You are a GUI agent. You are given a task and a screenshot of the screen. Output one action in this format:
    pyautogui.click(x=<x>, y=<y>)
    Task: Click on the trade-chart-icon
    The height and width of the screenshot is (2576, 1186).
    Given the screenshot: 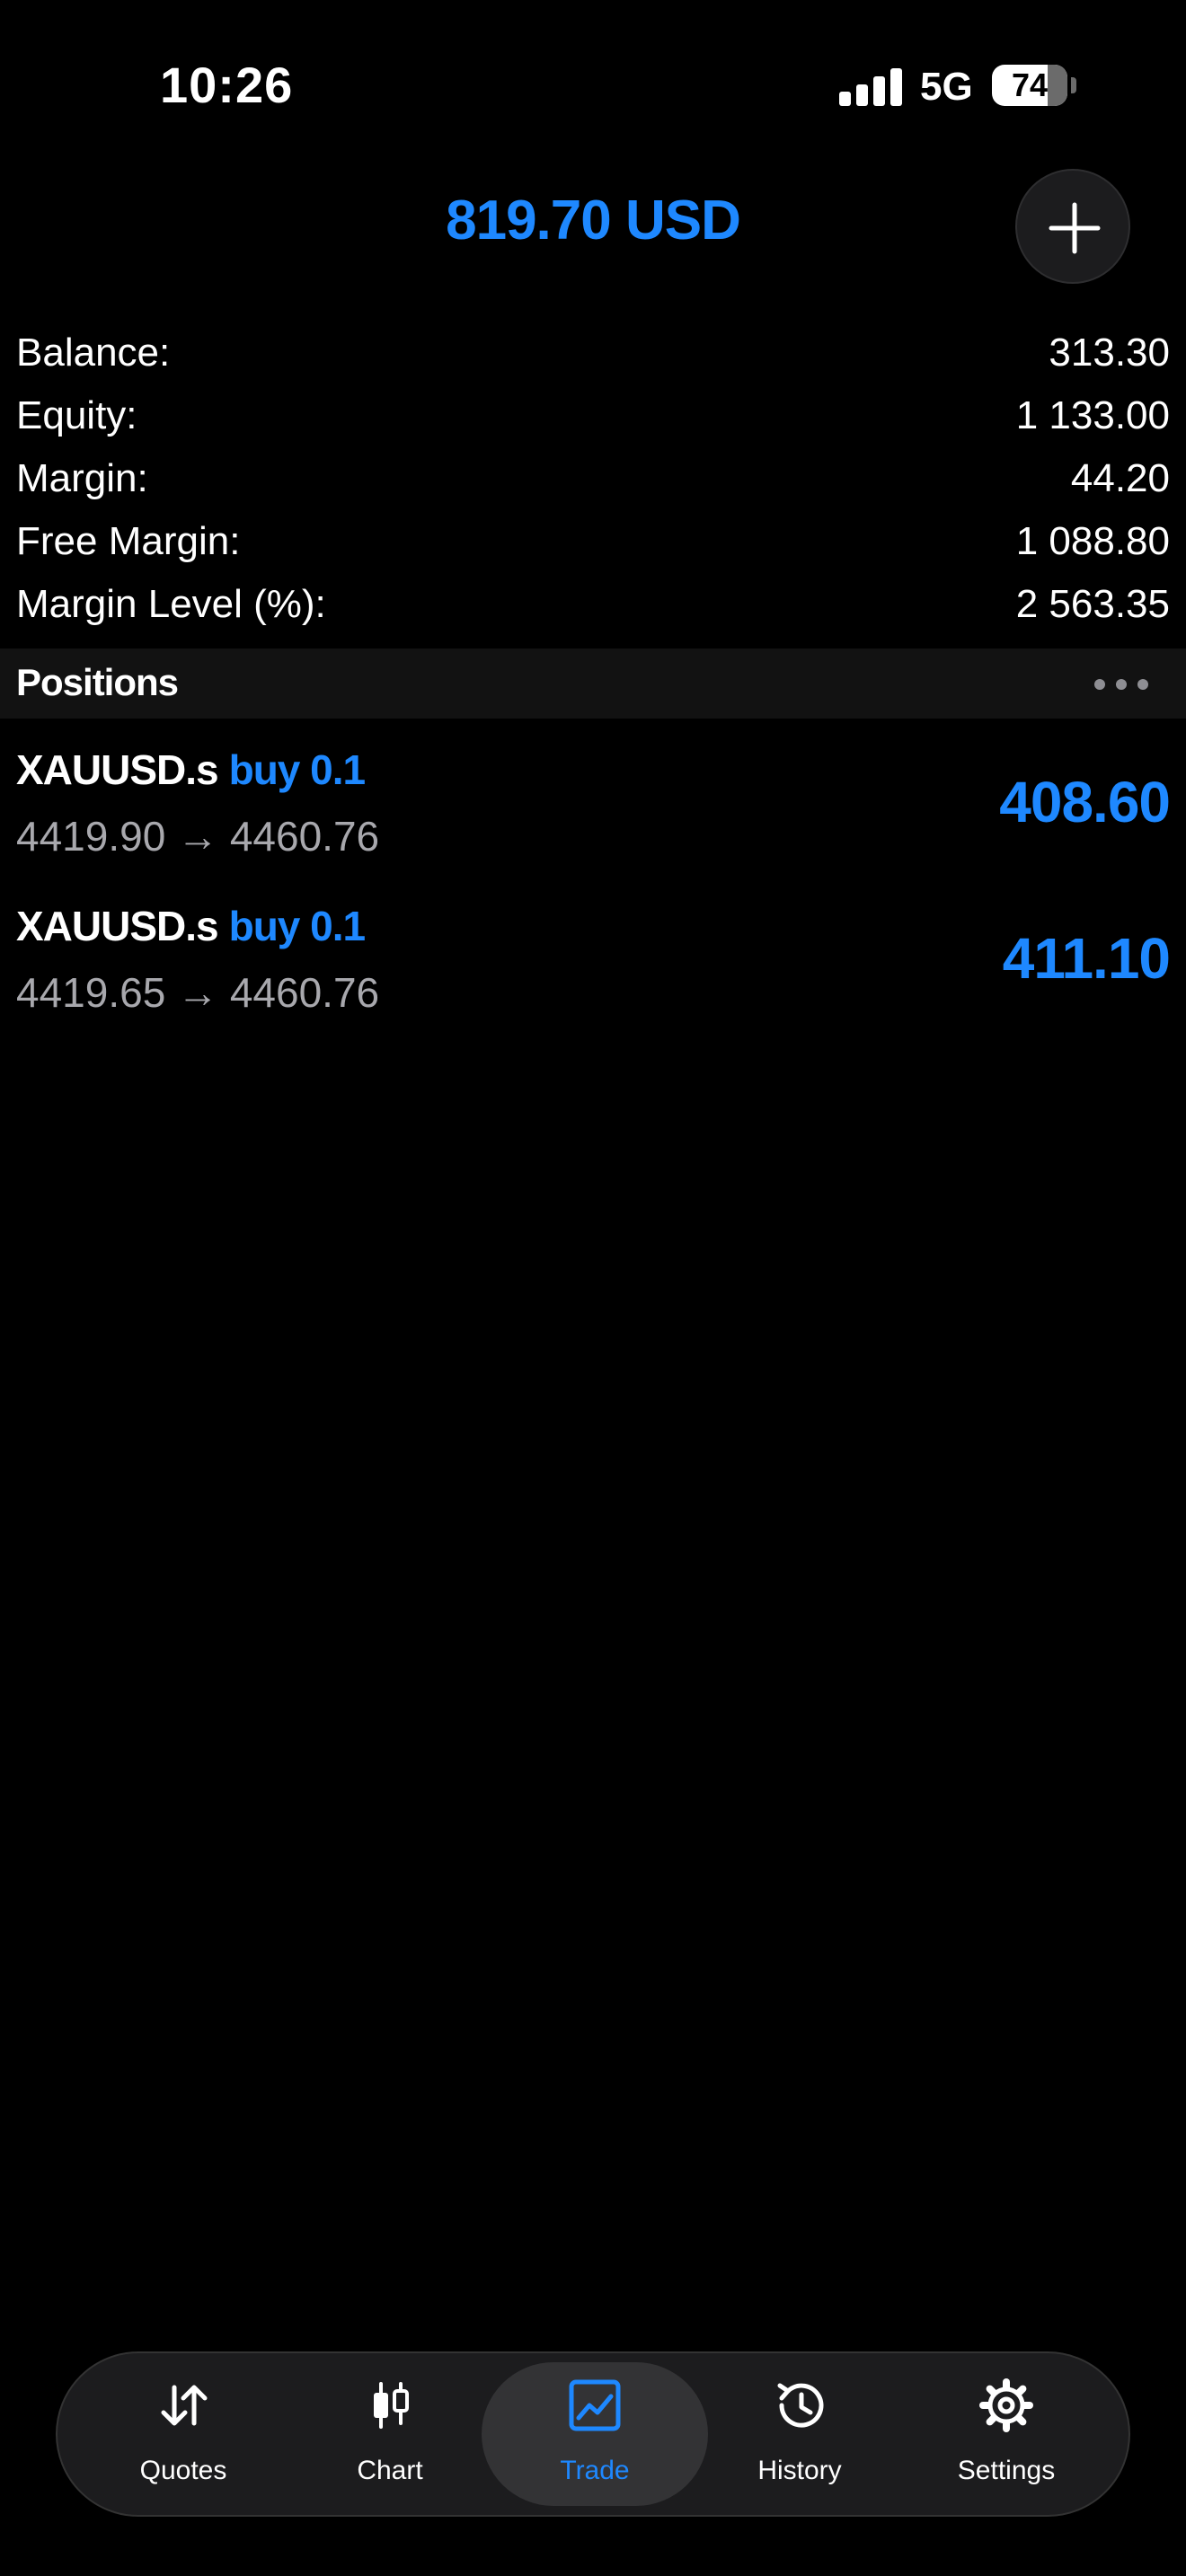 What is the action you would take?
    pyautogui.click(x=595, y=2405)
    